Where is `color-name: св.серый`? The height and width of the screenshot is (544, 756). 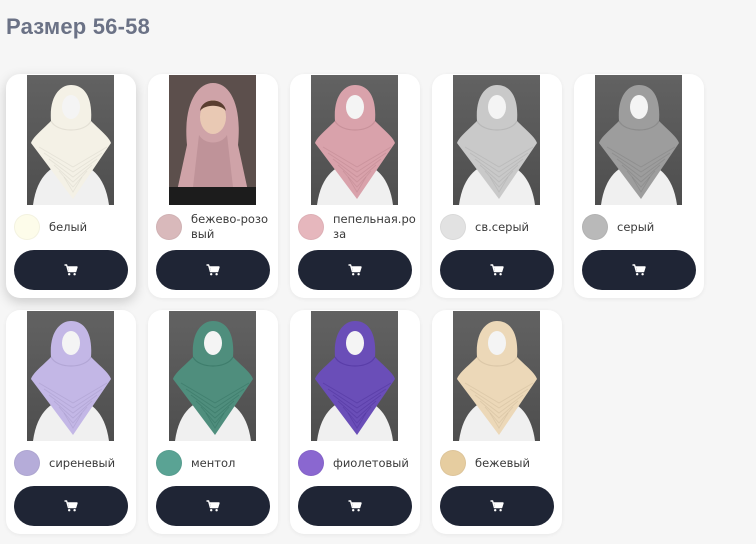 color-name: св.серый is located at coordinates (502, 226).